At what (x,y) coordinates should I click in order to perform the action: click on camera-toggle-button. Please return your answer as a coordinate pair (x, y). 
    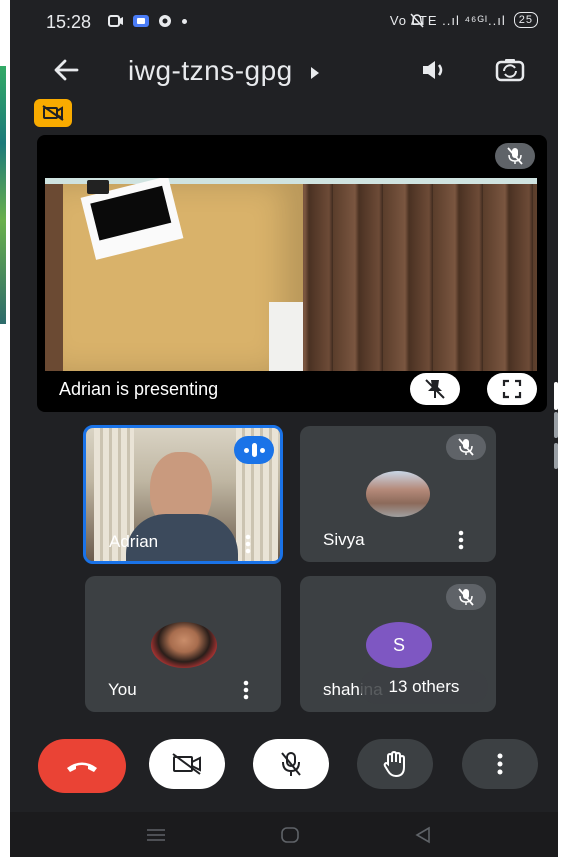
    Looking at the image, I should click on (187, 764).